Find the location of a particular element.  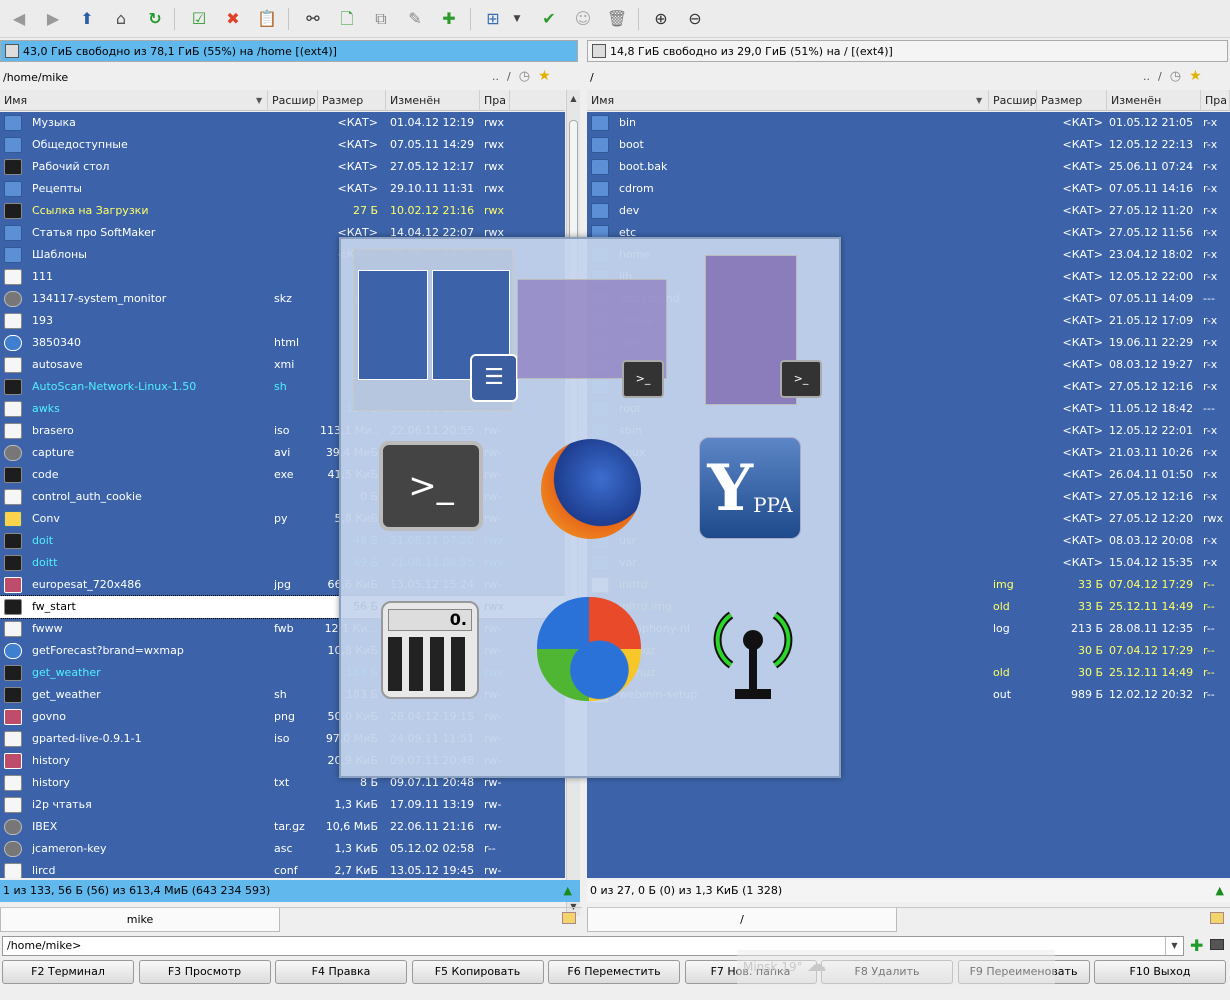

network-icon: ⊞ is located at coordinates (493, 19).